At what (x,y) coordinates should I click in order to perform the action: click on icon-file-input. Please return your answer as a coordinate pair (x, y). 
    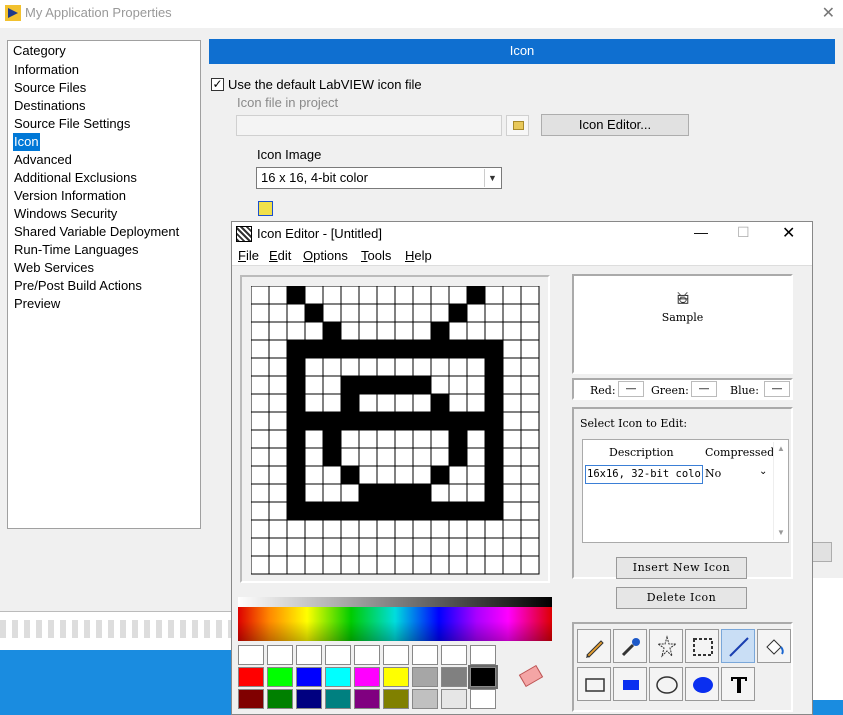
    Looking at the image, I should click on (369, 125).